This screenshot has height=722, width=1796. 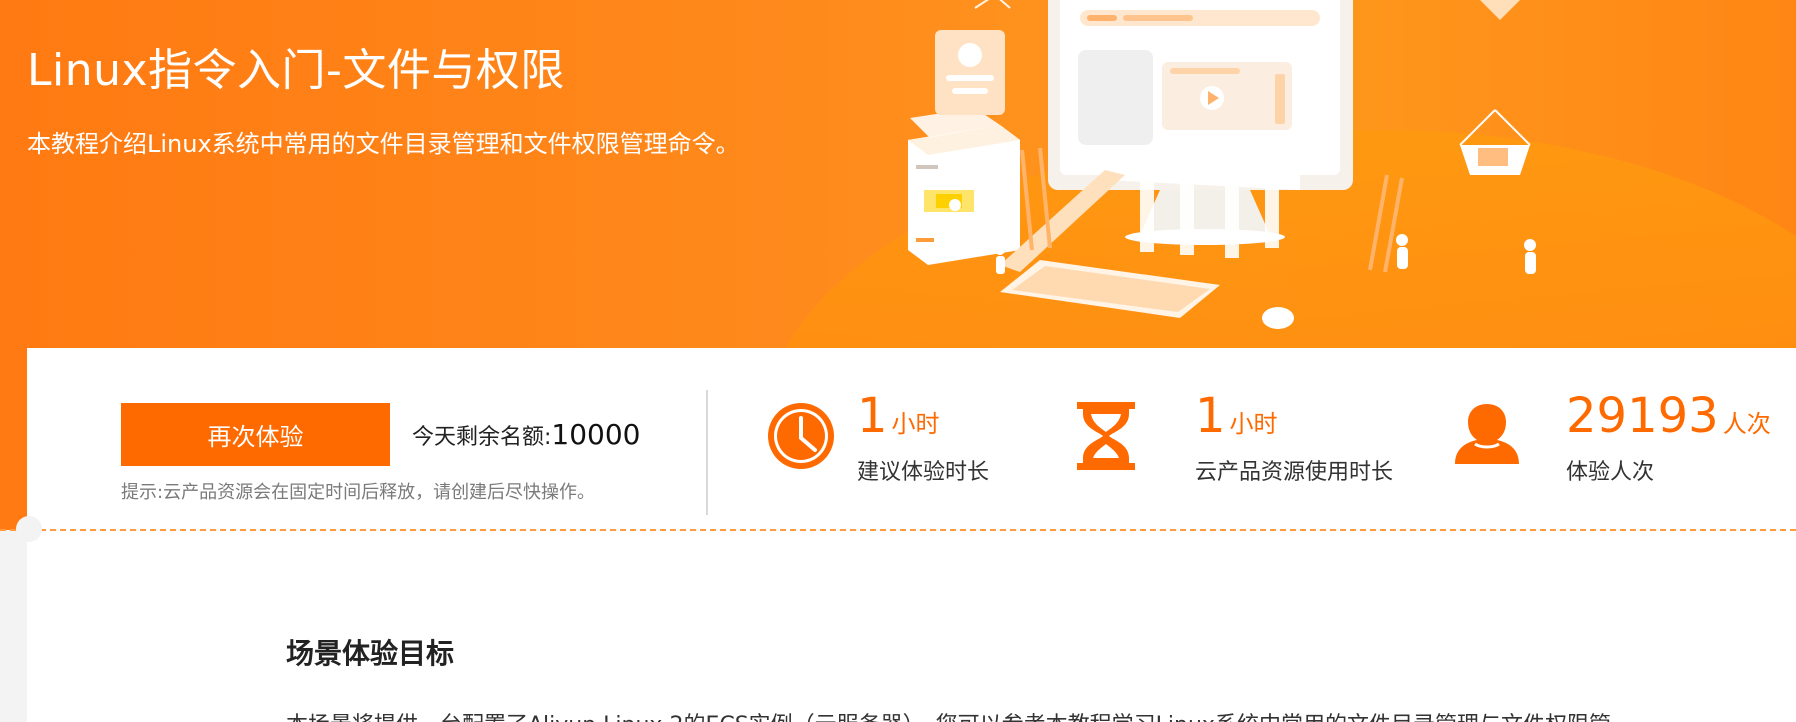 I want to click on section-title: 场景体验目标, so click(x=370, y=653).